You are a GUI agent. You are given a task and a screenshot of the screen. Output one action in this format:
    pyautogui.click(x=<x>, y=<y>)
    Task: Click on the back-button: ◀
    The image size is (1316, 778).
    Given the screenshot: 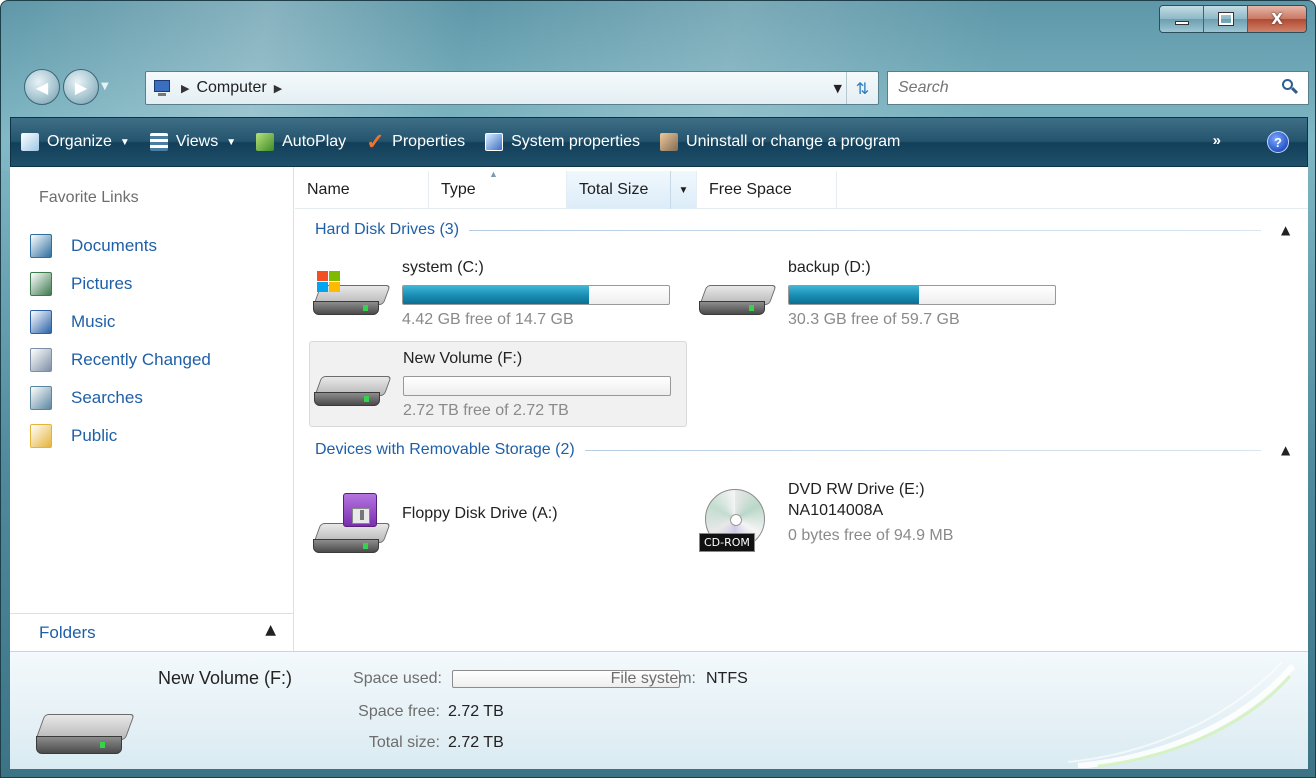 What is the action you would take?
    pyautogui.click(x=42, y=87)
    